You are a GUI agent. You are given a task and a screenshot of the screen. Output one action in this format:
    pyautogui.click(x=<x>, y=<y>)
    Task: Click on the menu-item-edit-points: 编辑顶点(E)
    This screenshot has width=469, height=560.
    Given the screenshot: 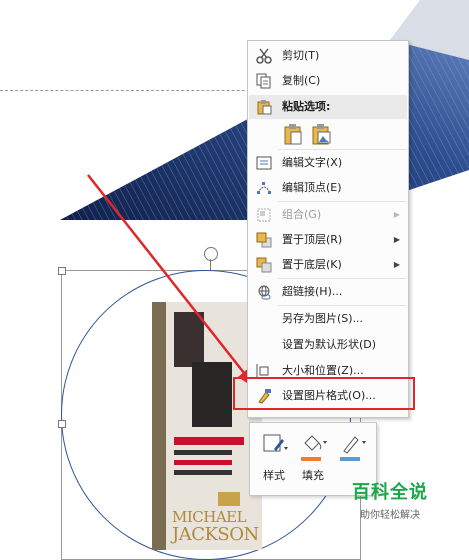 What is the action you would take?
    pyautogui.click(x=328, y=188)
    